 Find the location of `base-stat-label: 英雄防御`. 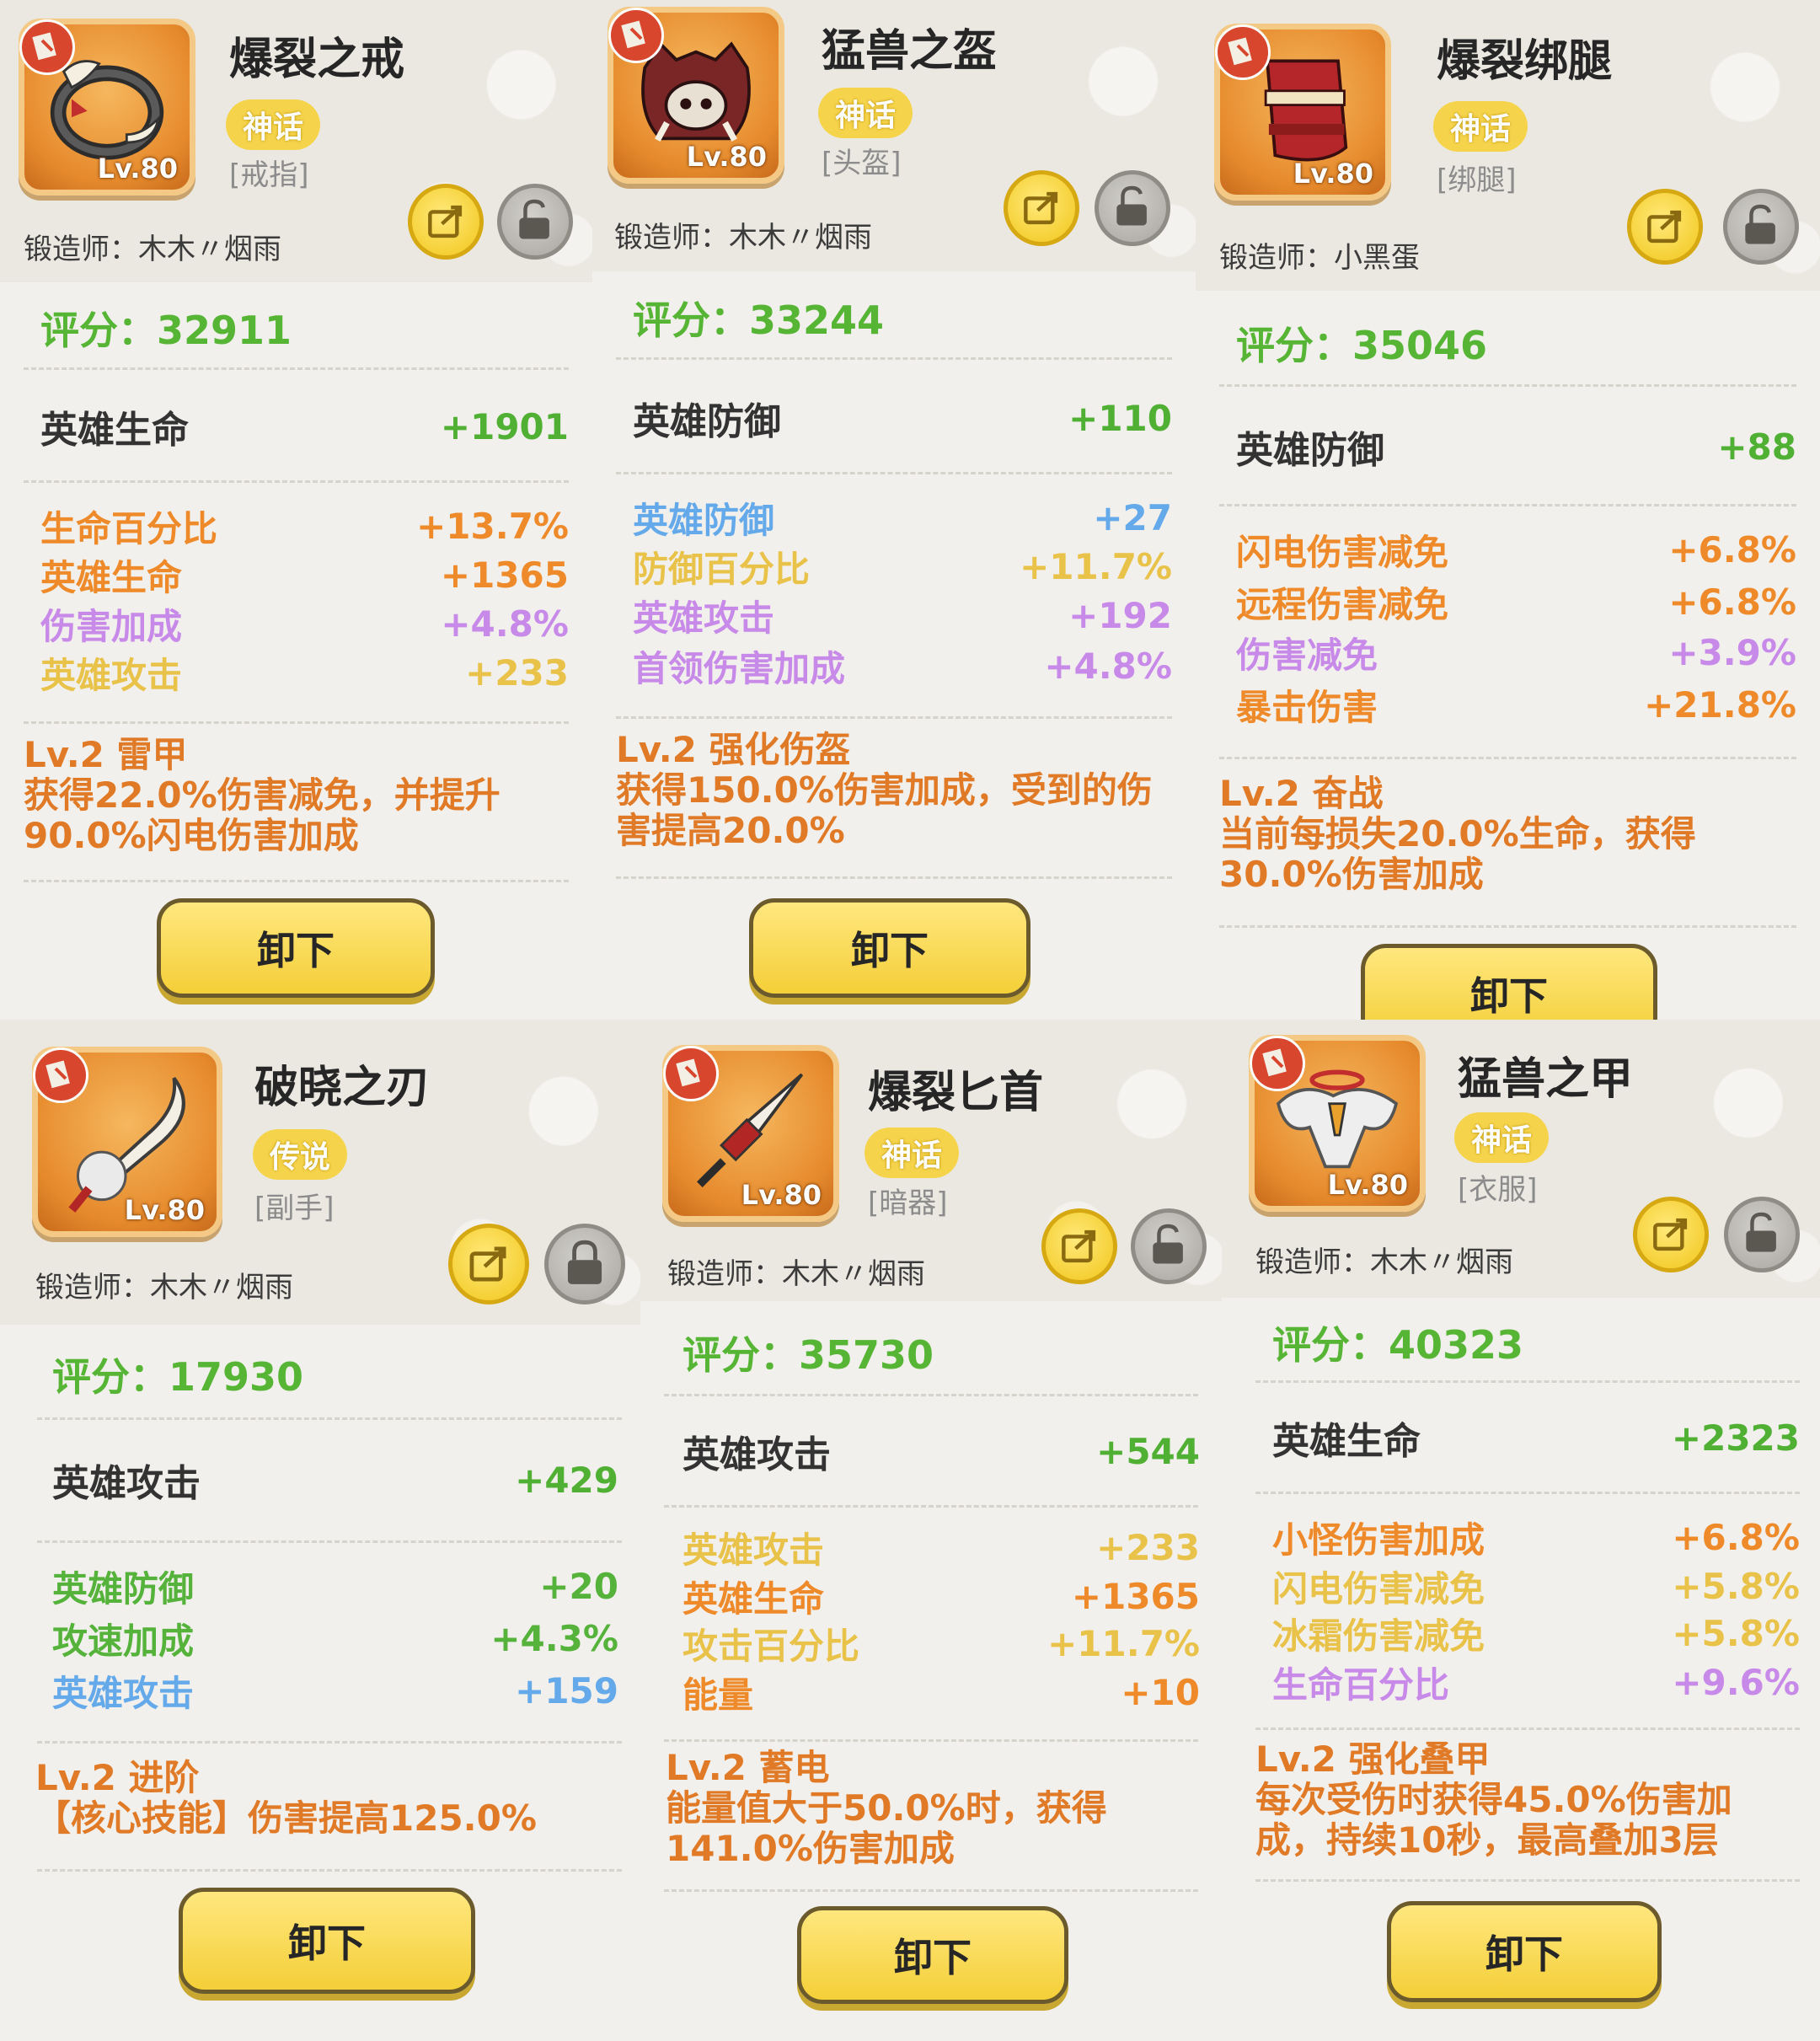

base-stat-label: 英雄防御 is located at coordinates (1310, 451).